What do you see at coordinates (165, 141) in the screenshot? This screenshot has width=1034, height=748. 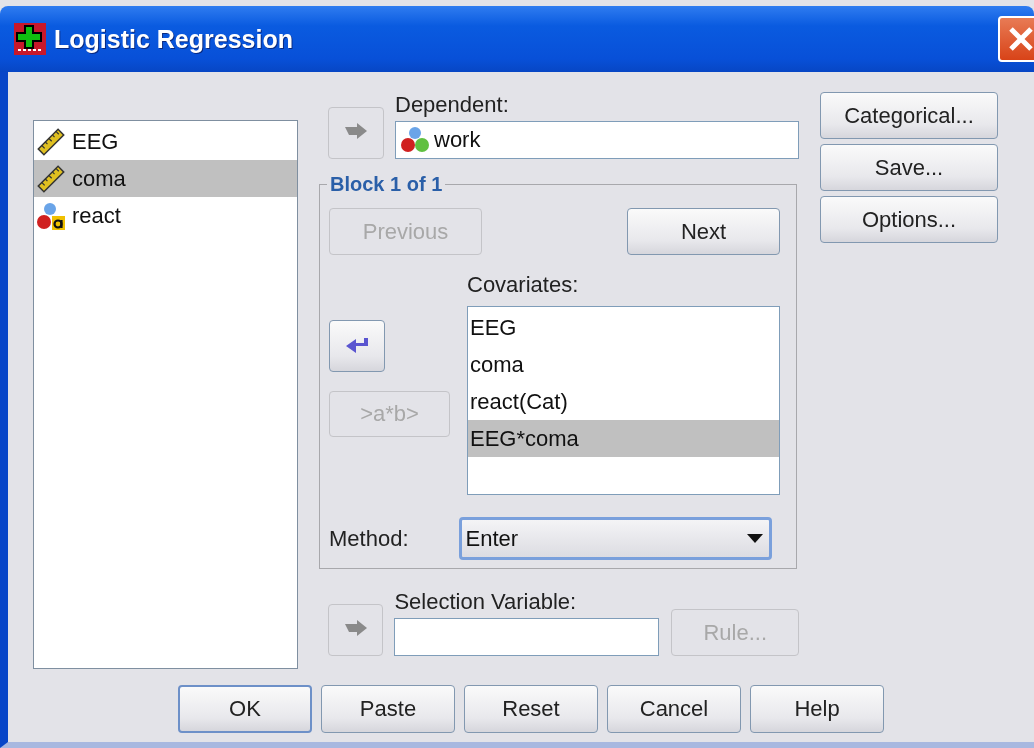 I see `variable-item: EEG` at bounding box center [165, 141].